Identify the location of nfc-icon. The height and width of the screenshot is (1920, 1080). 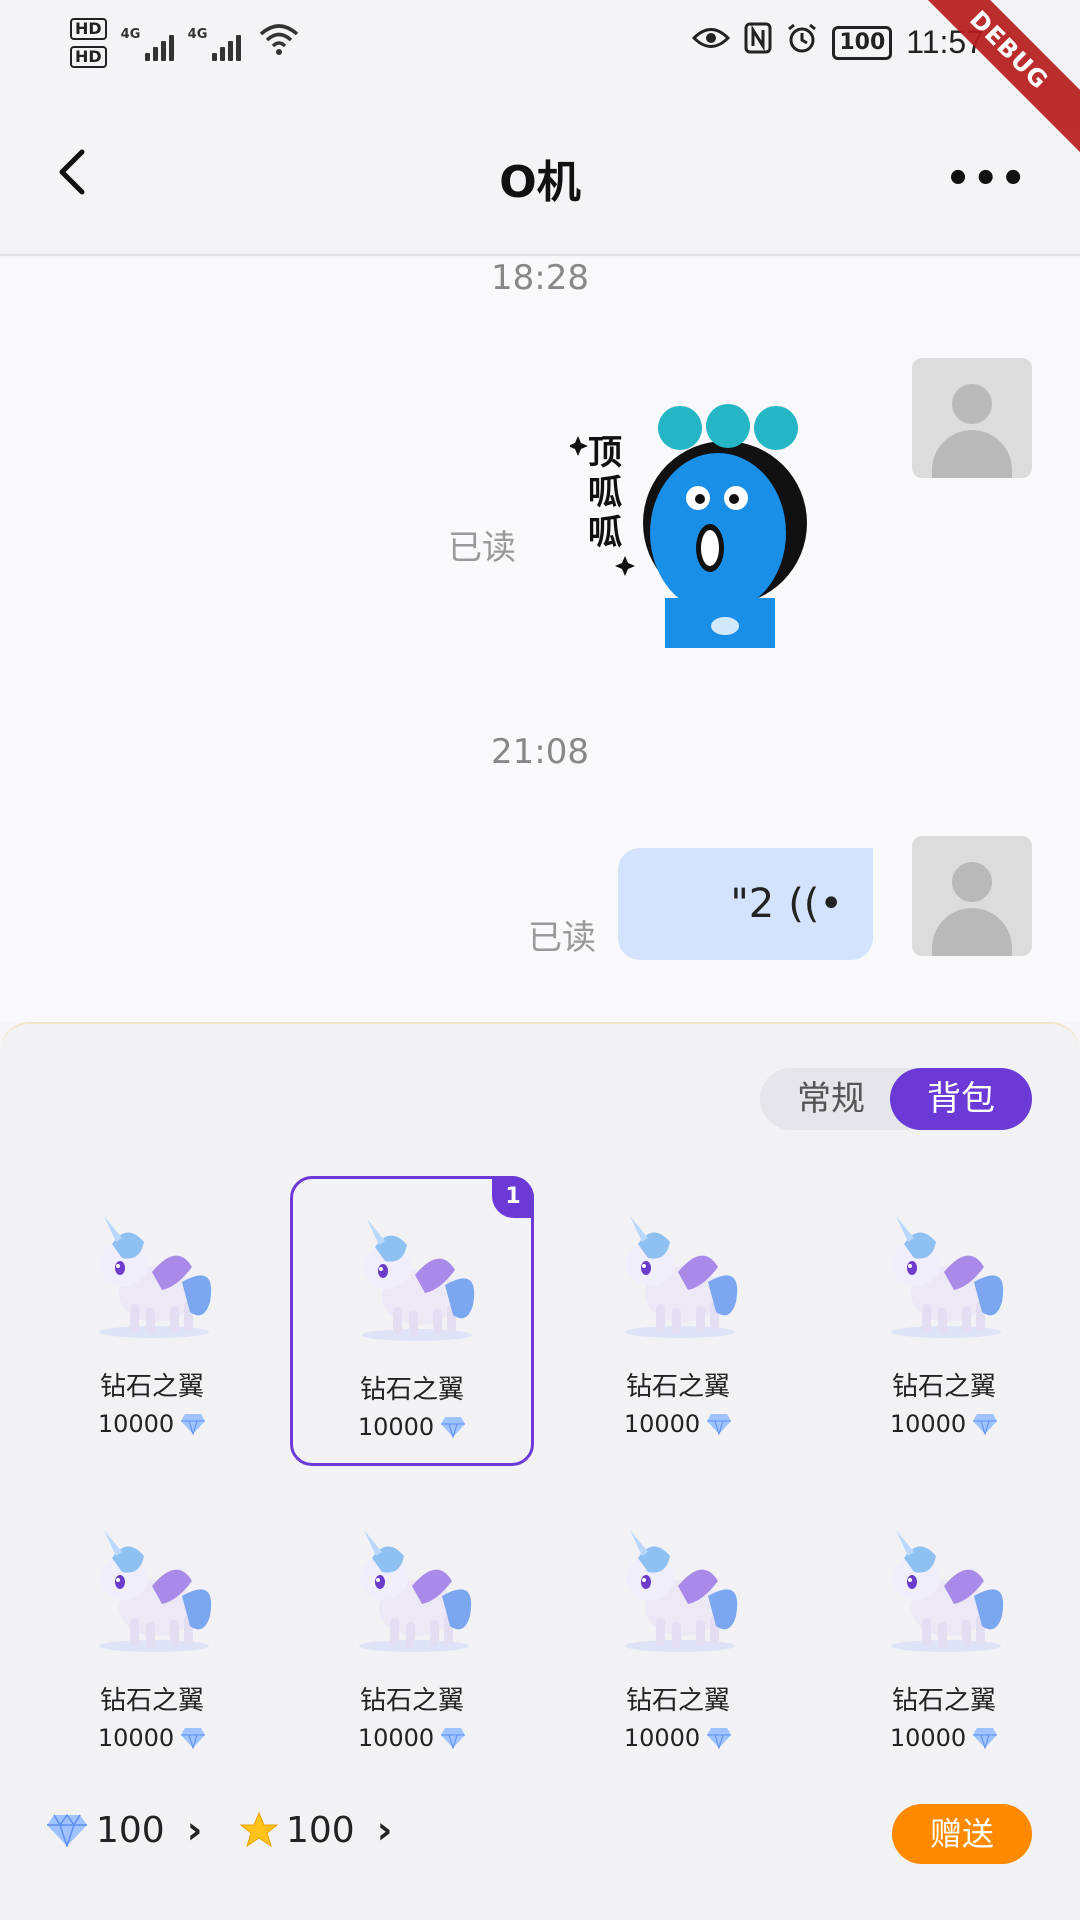
(758, 42).